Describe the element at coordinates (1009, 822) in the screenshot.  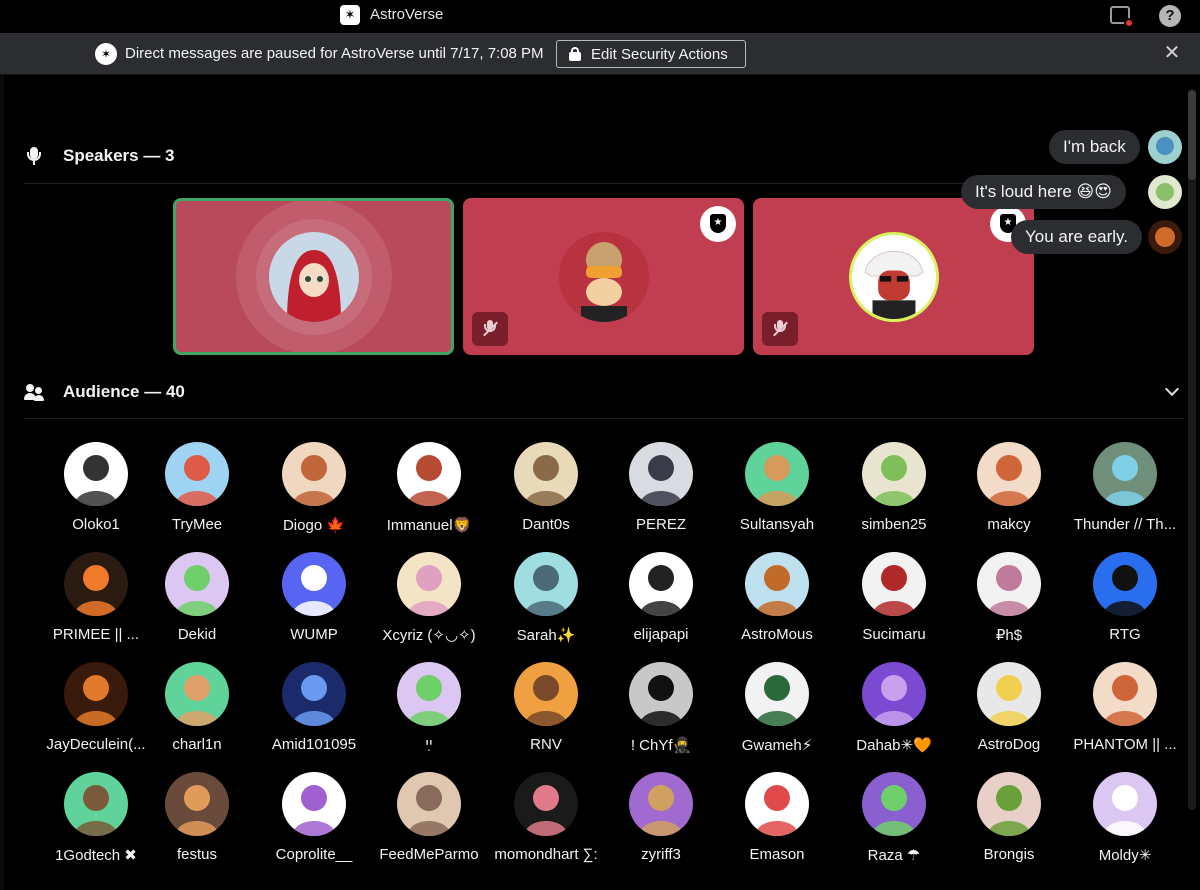
I see `audience-member: Brongis` at that location.